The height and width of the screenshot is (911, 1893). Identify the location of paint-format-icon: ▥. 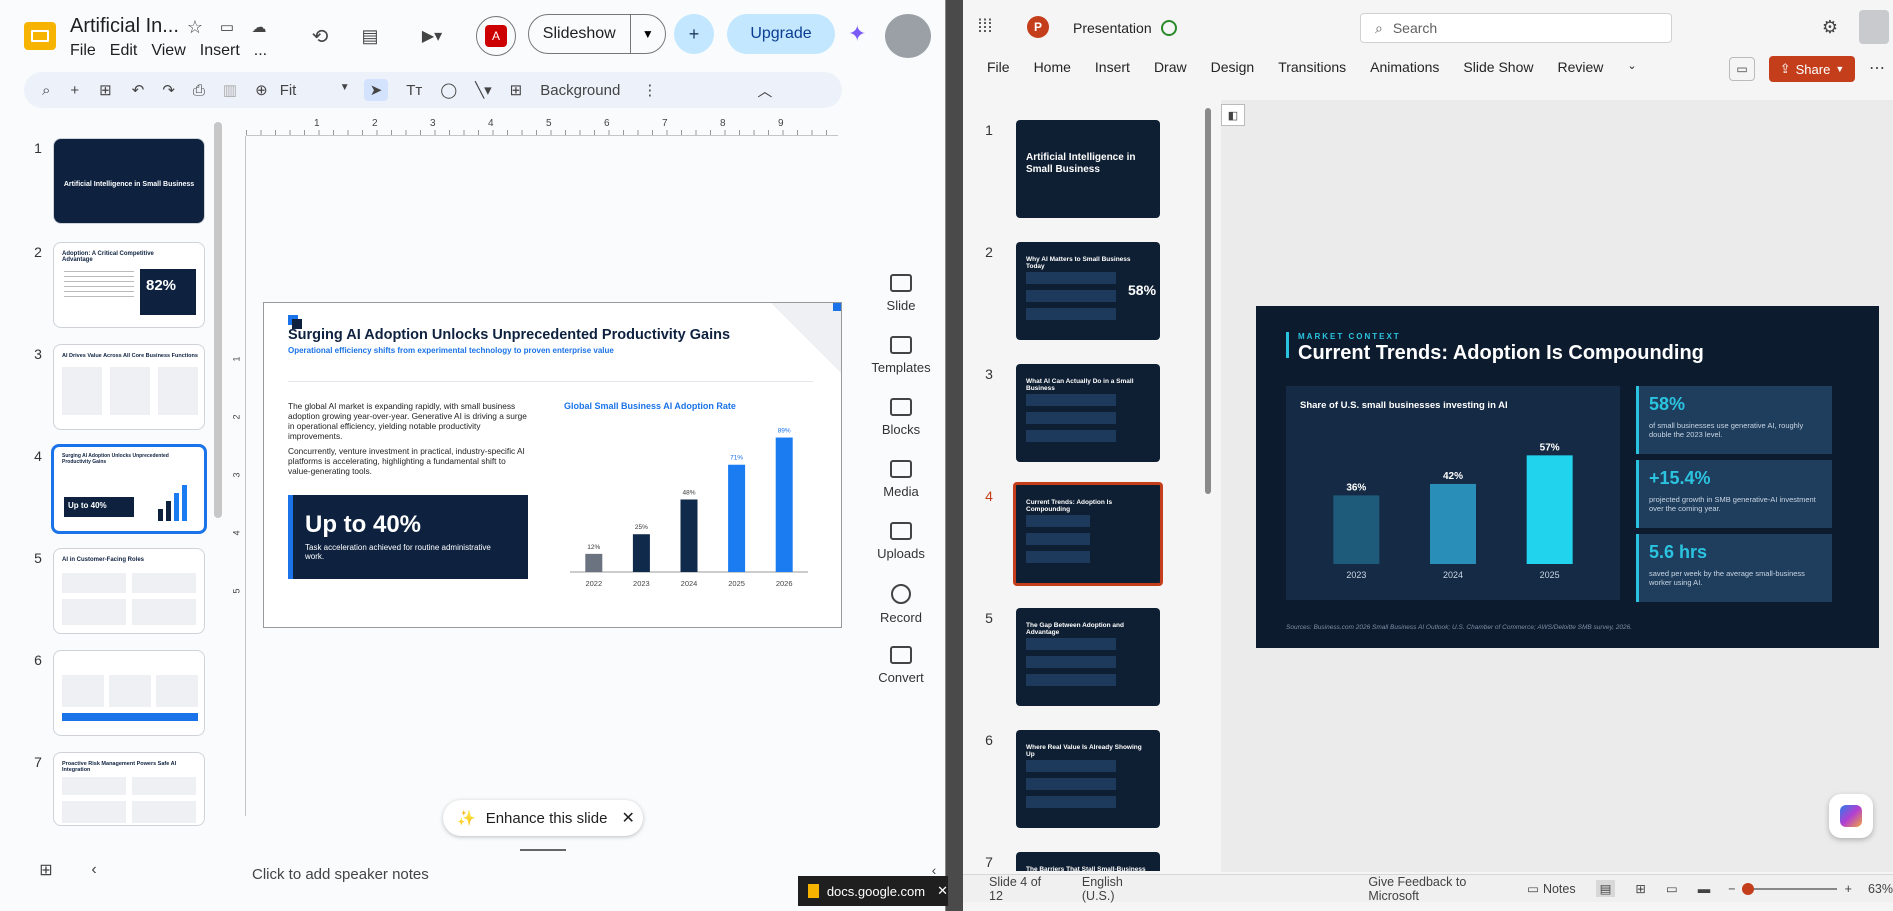
(230, 90).